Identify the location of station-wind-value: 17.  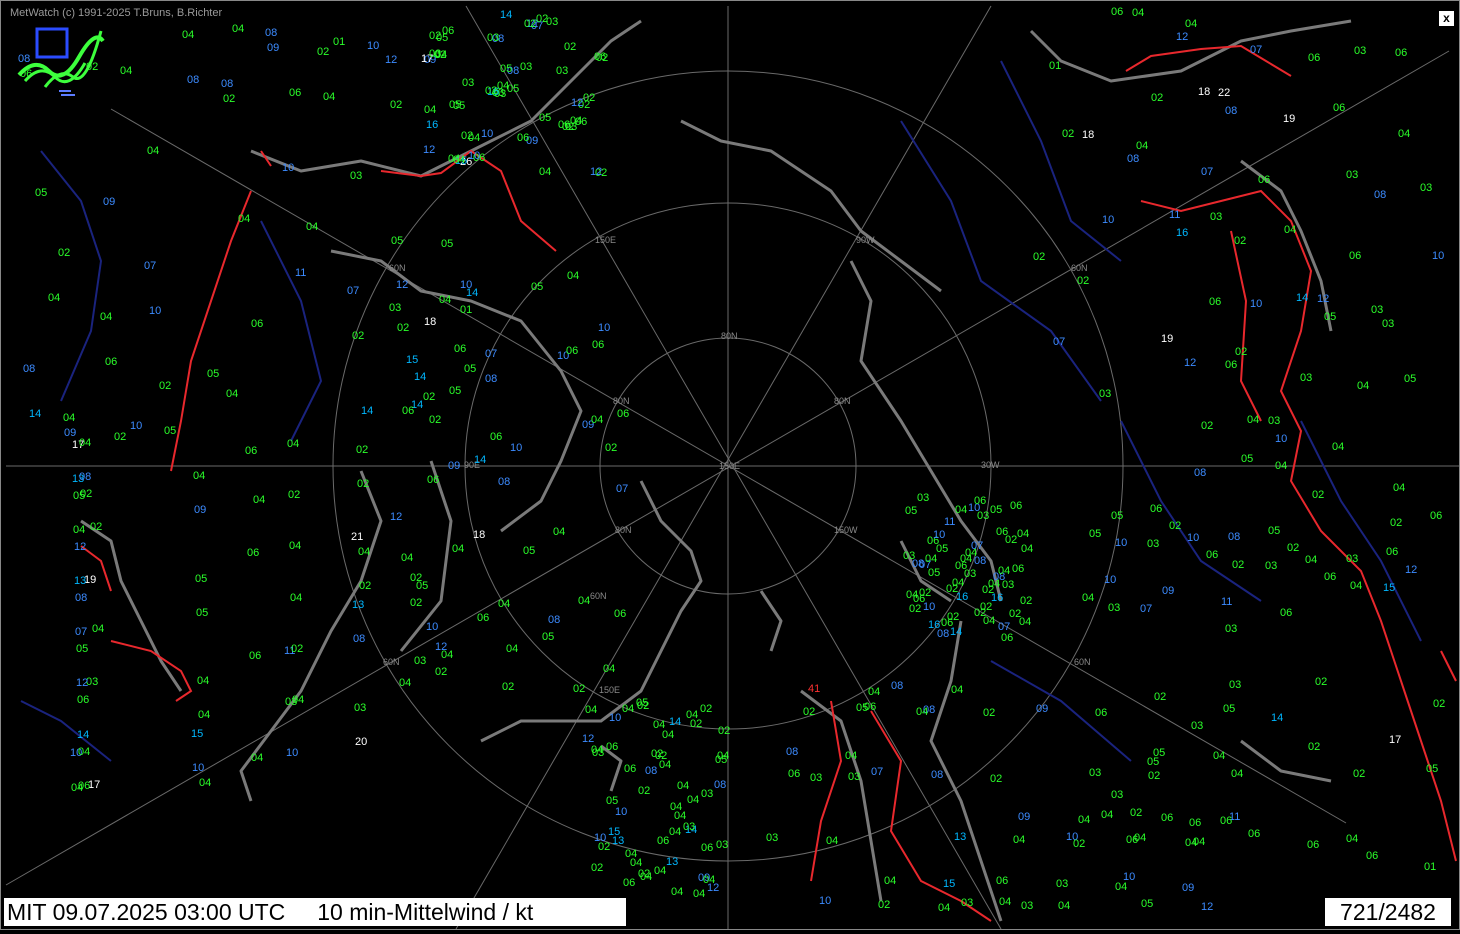
(1395, 740).